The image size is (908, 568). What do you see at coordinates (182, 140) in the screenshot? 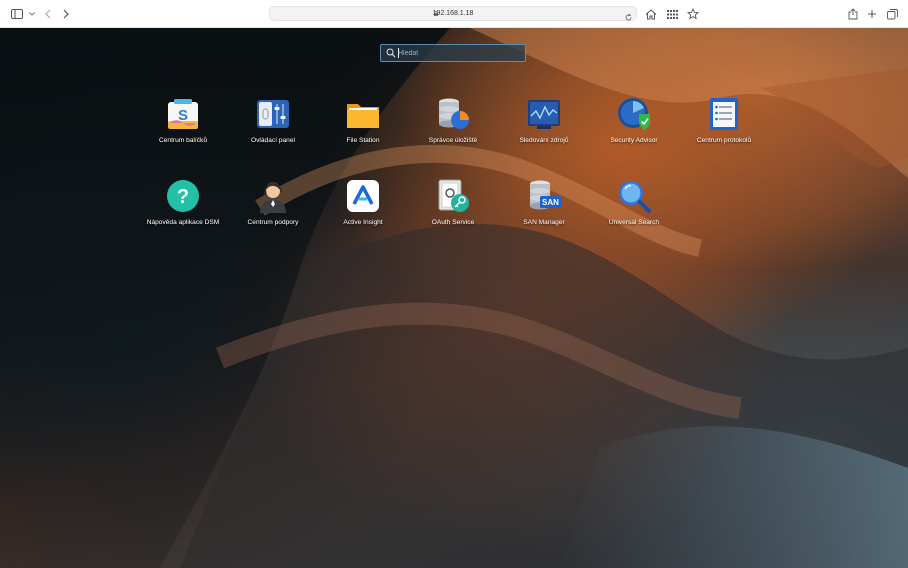
I see `app-label: Centrum balíčků` at bounding box center [182, 140].